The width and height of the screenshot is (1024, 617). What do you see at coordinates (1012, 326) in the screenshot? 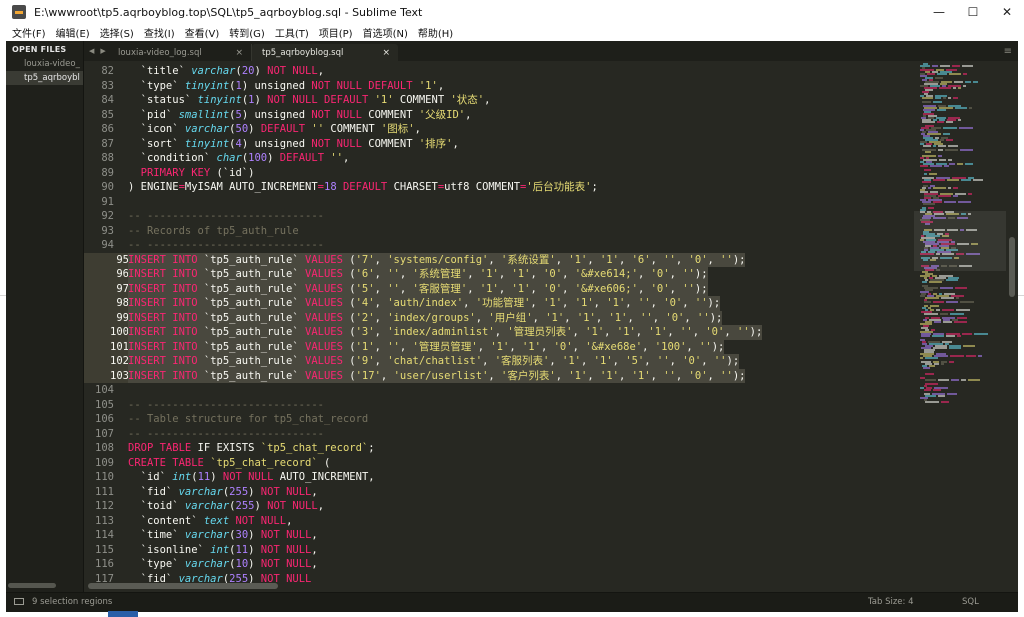
I see `vertical-scrollbar` at bounding box center [1012, 326].